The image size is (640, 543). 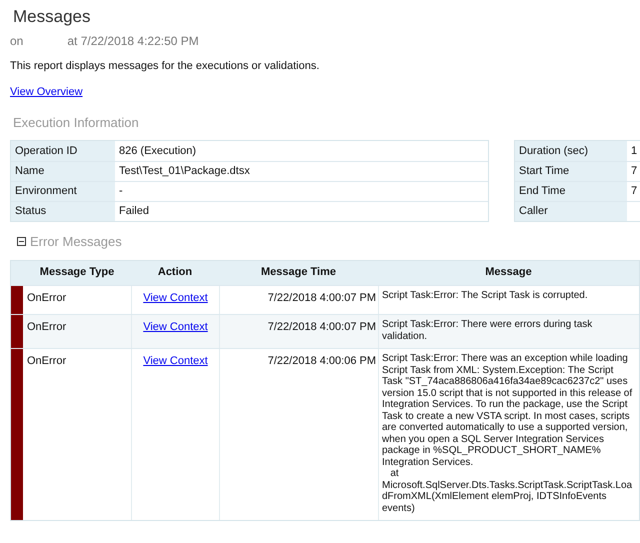 What do you see at coordinates (63, 151) in the screenshot?
I see `field-label: Operation ID` at bounding box center [63, 151].